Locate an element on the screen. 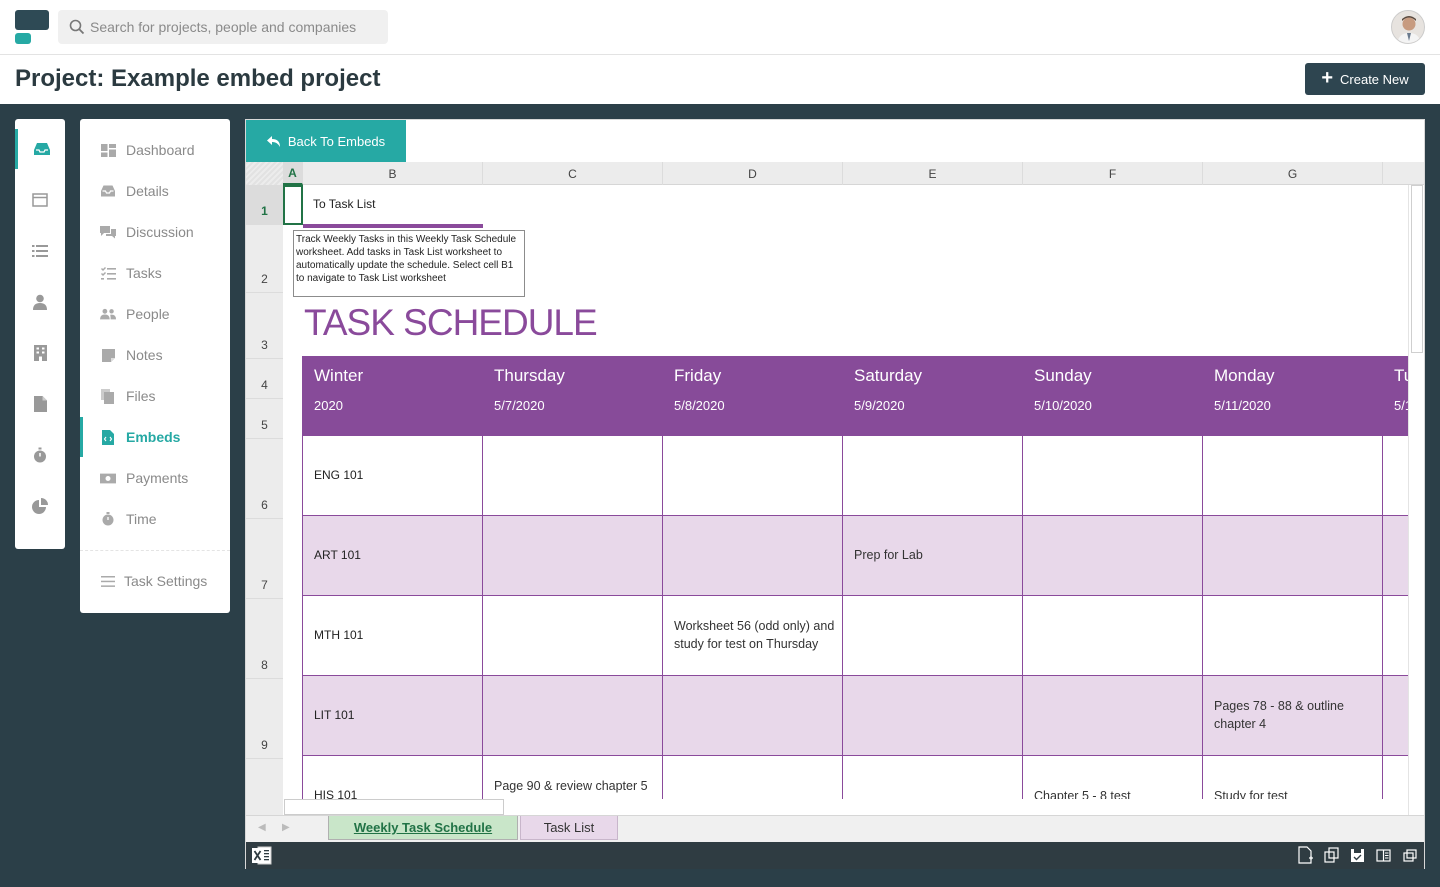  reply-icon is located at coordinates (273, 141).